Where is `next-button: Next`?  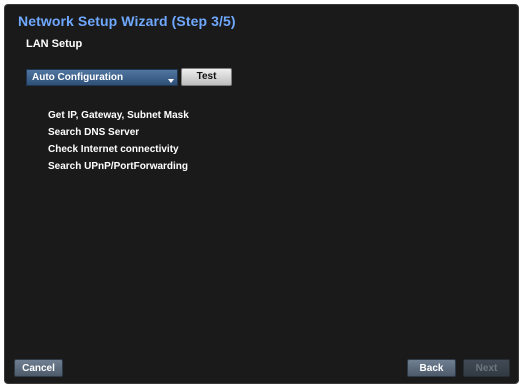
next-button: Next is located at coordinates (486, 368).